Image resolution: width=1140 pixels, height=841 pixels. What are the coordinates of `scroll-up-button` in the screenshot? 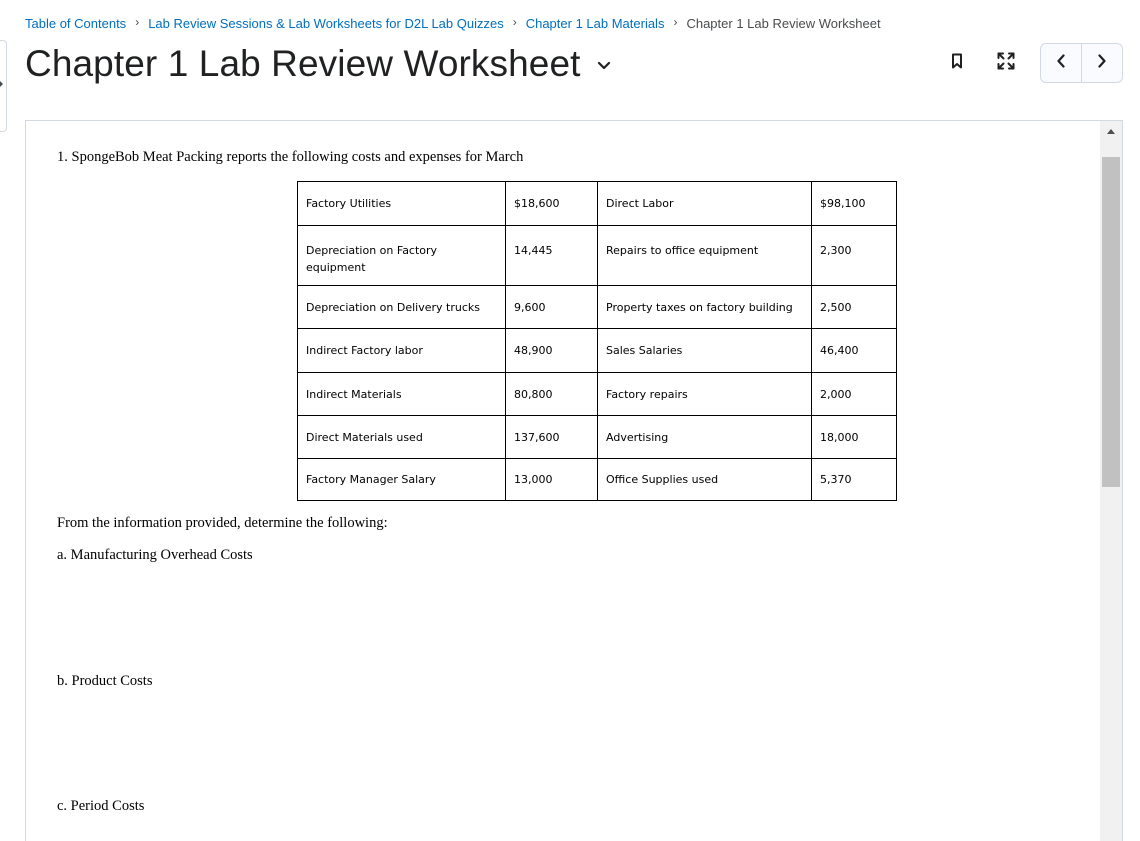 It's located at (1111, 131).